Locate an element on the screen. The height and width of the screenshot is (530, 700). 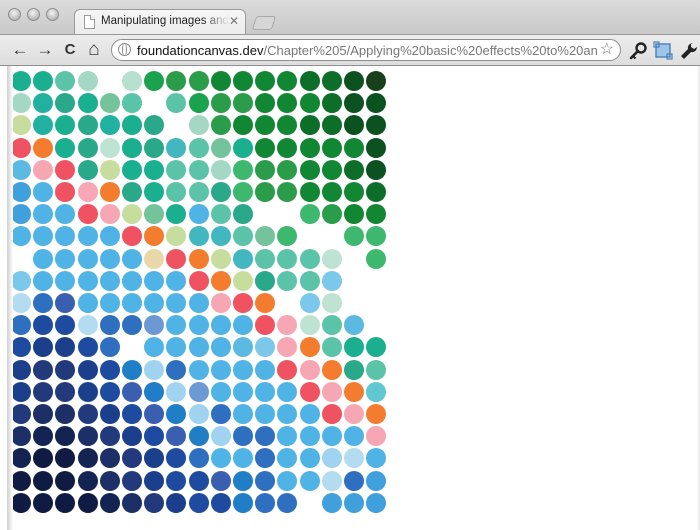
home-icon: ⌂ is located at coordinates (94, 50).